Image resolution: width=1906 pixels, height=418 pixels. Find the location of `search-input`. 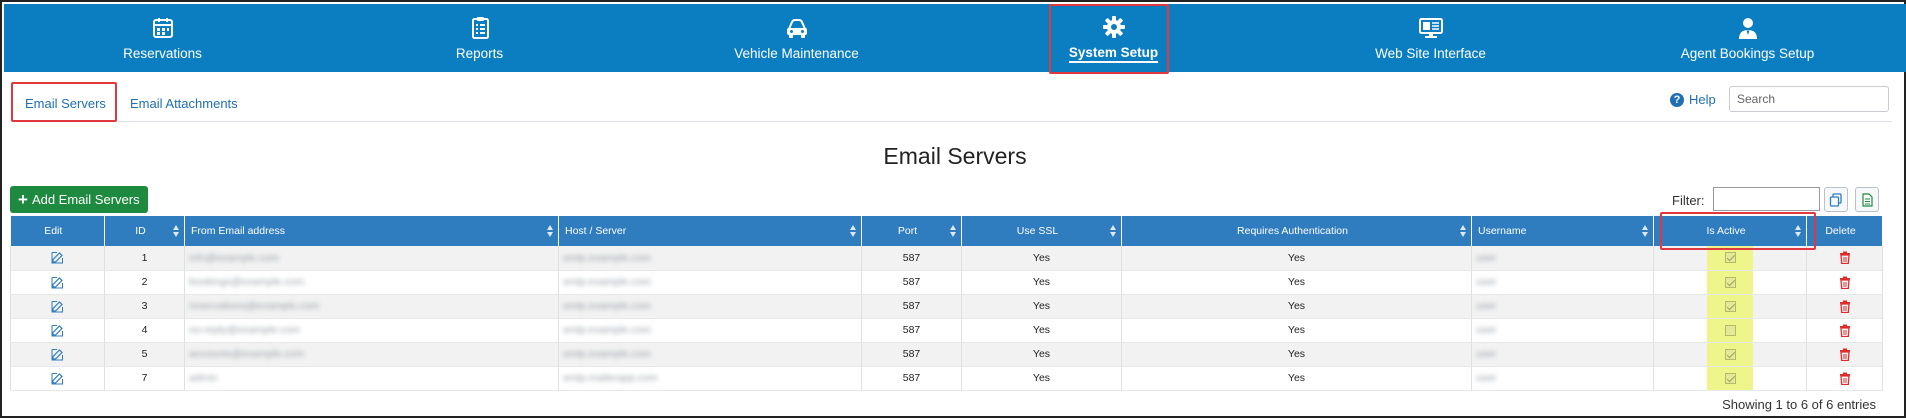

search-input is located at coordinates (1809, 99).